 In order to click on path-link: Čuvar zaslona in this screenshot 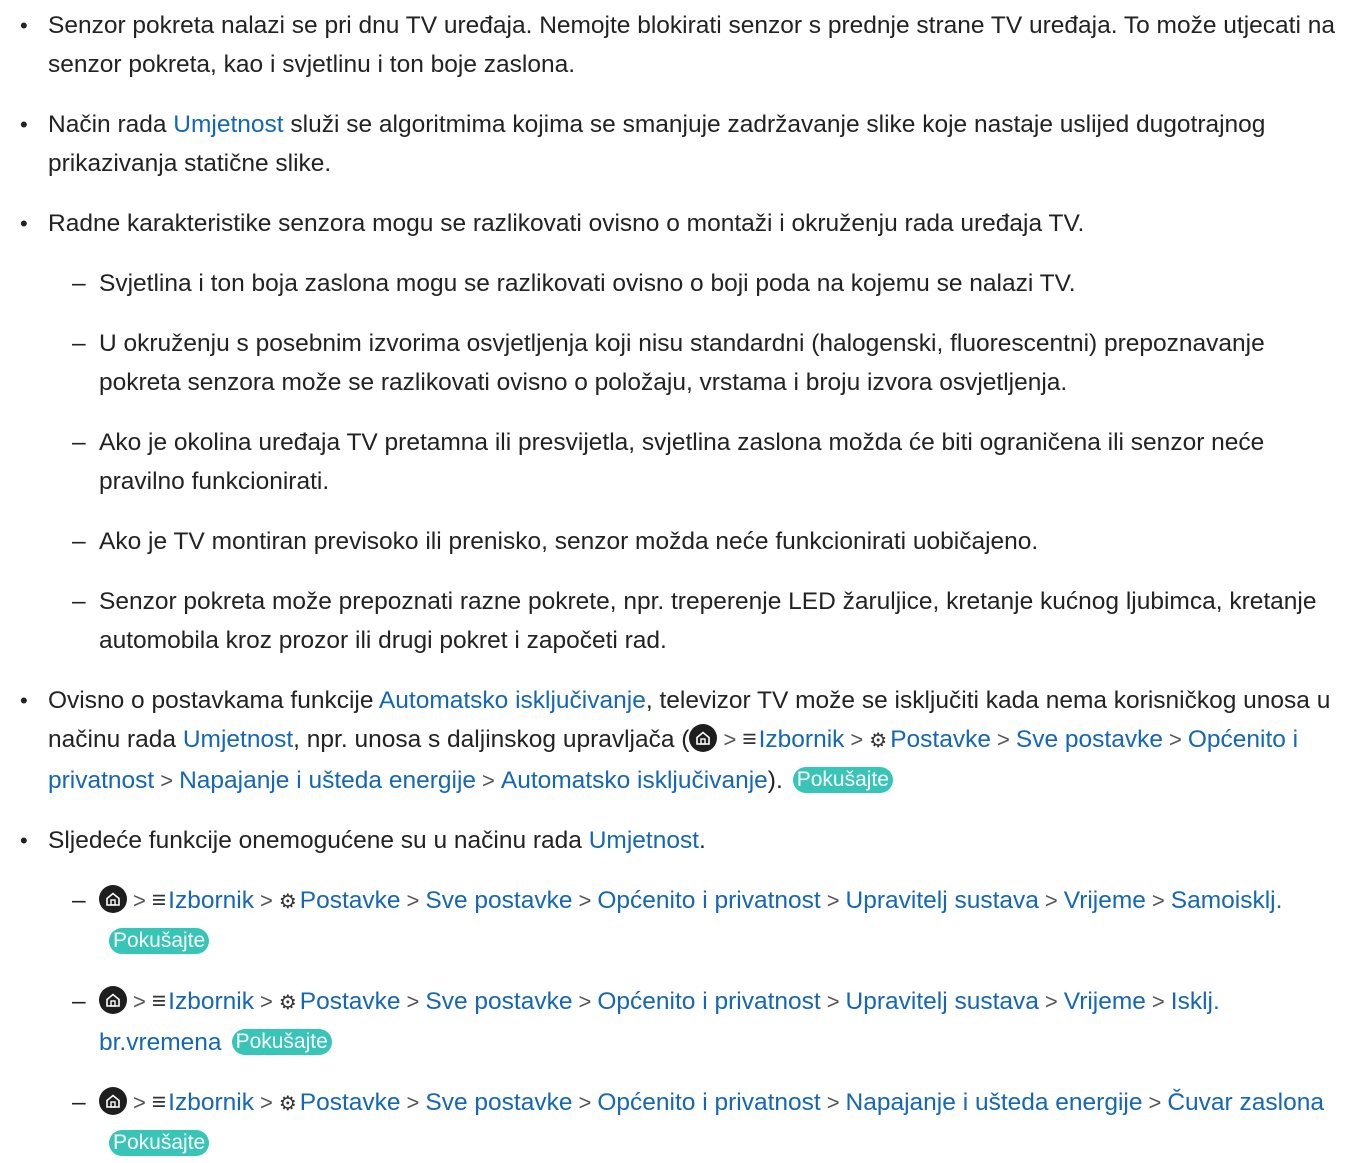, I will do `click(1245, 1102)`.